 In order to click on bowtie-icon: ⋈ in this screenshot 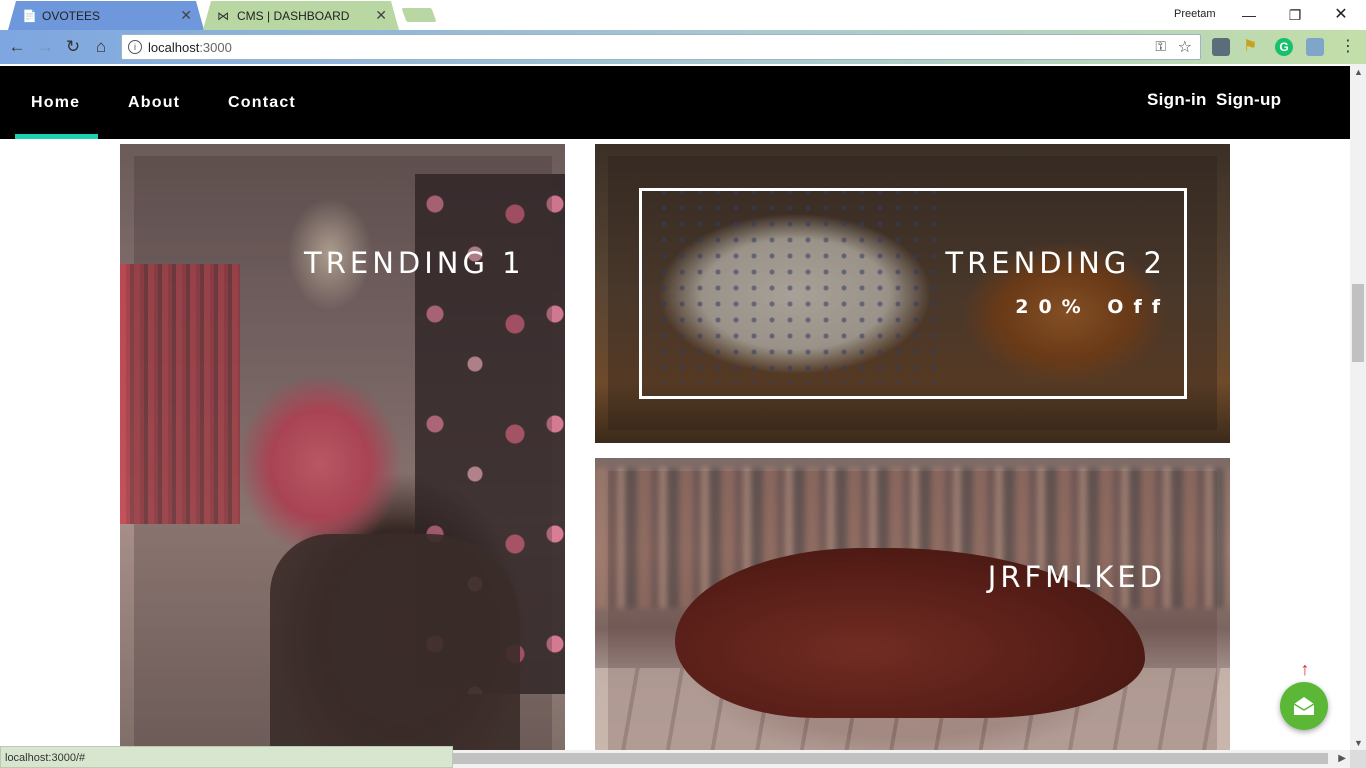, I will do `click(223, 16)`.